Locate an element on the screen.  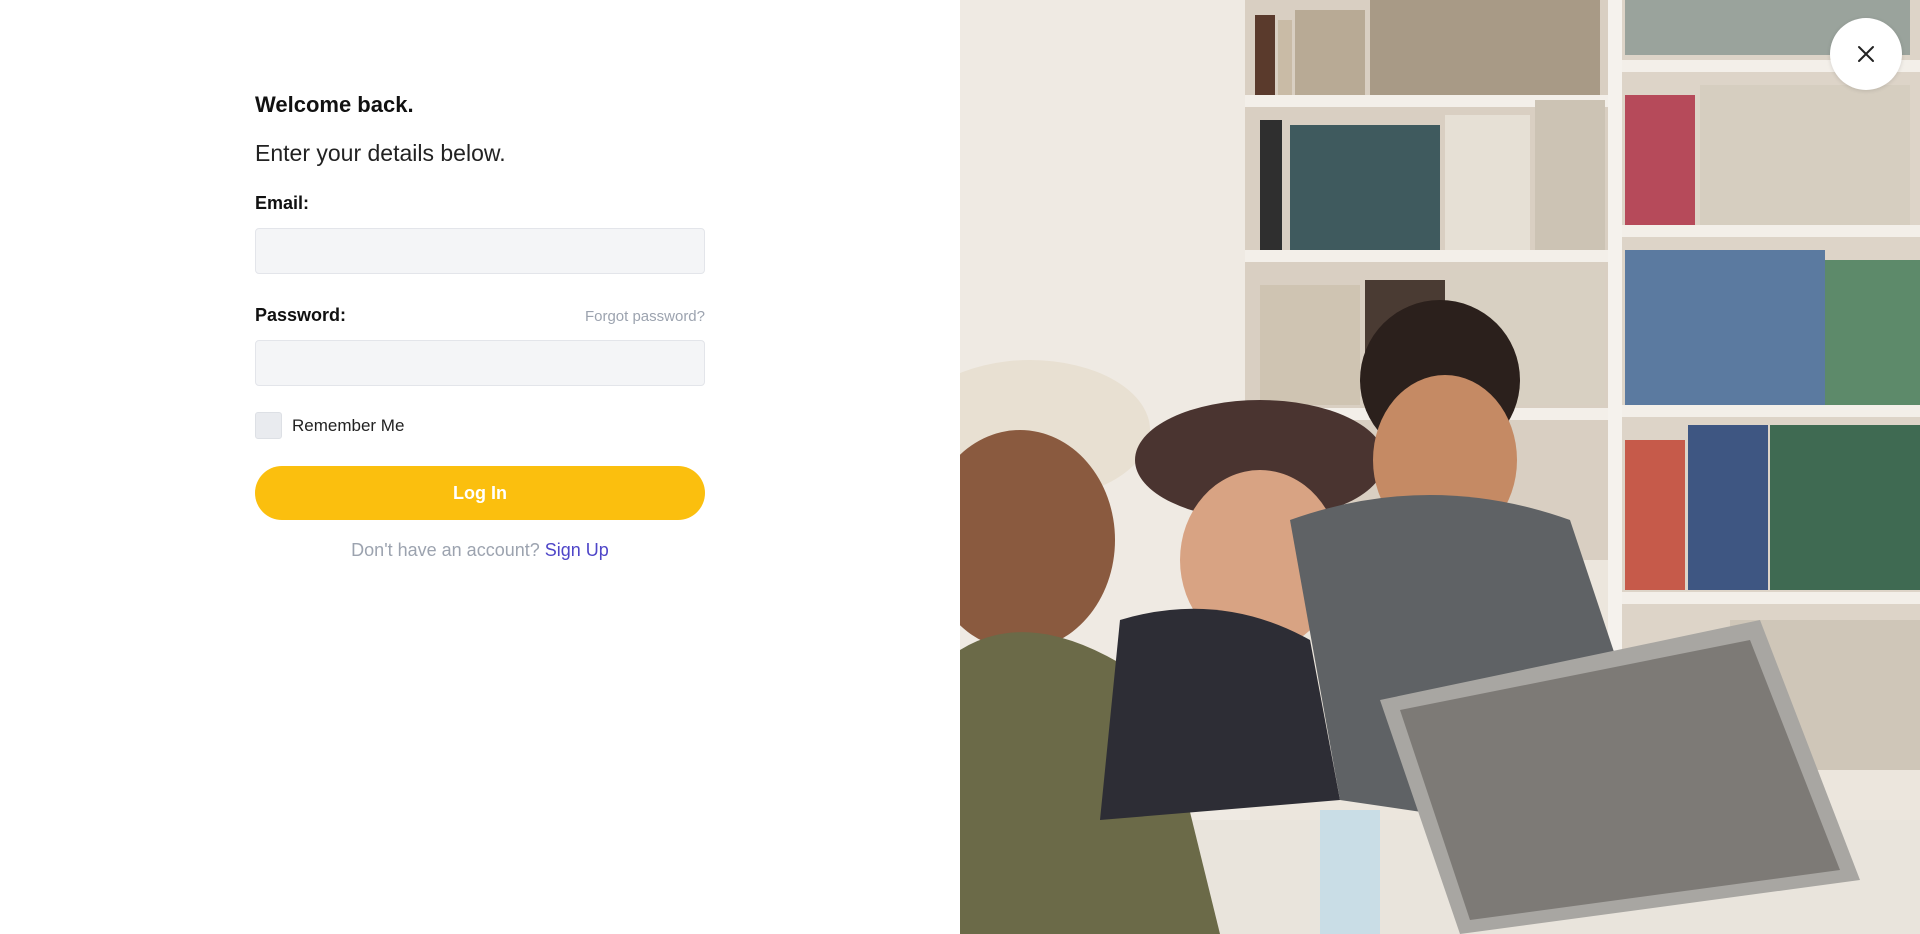
remember-me-row: Remember Me is located at coordinates (480, 425).